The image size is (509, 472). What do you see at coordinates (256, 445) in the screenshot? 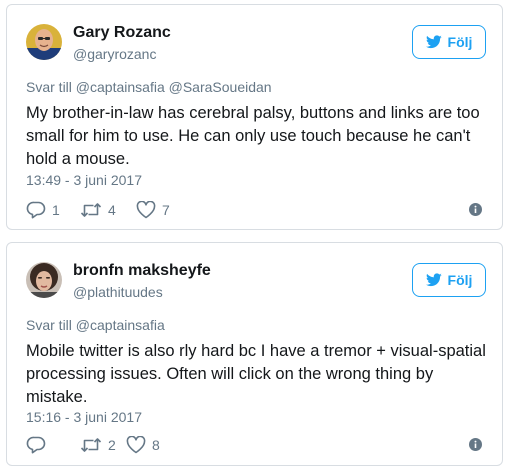
I see `tweet-actions: 2 8` at bounding box center [256, 445].